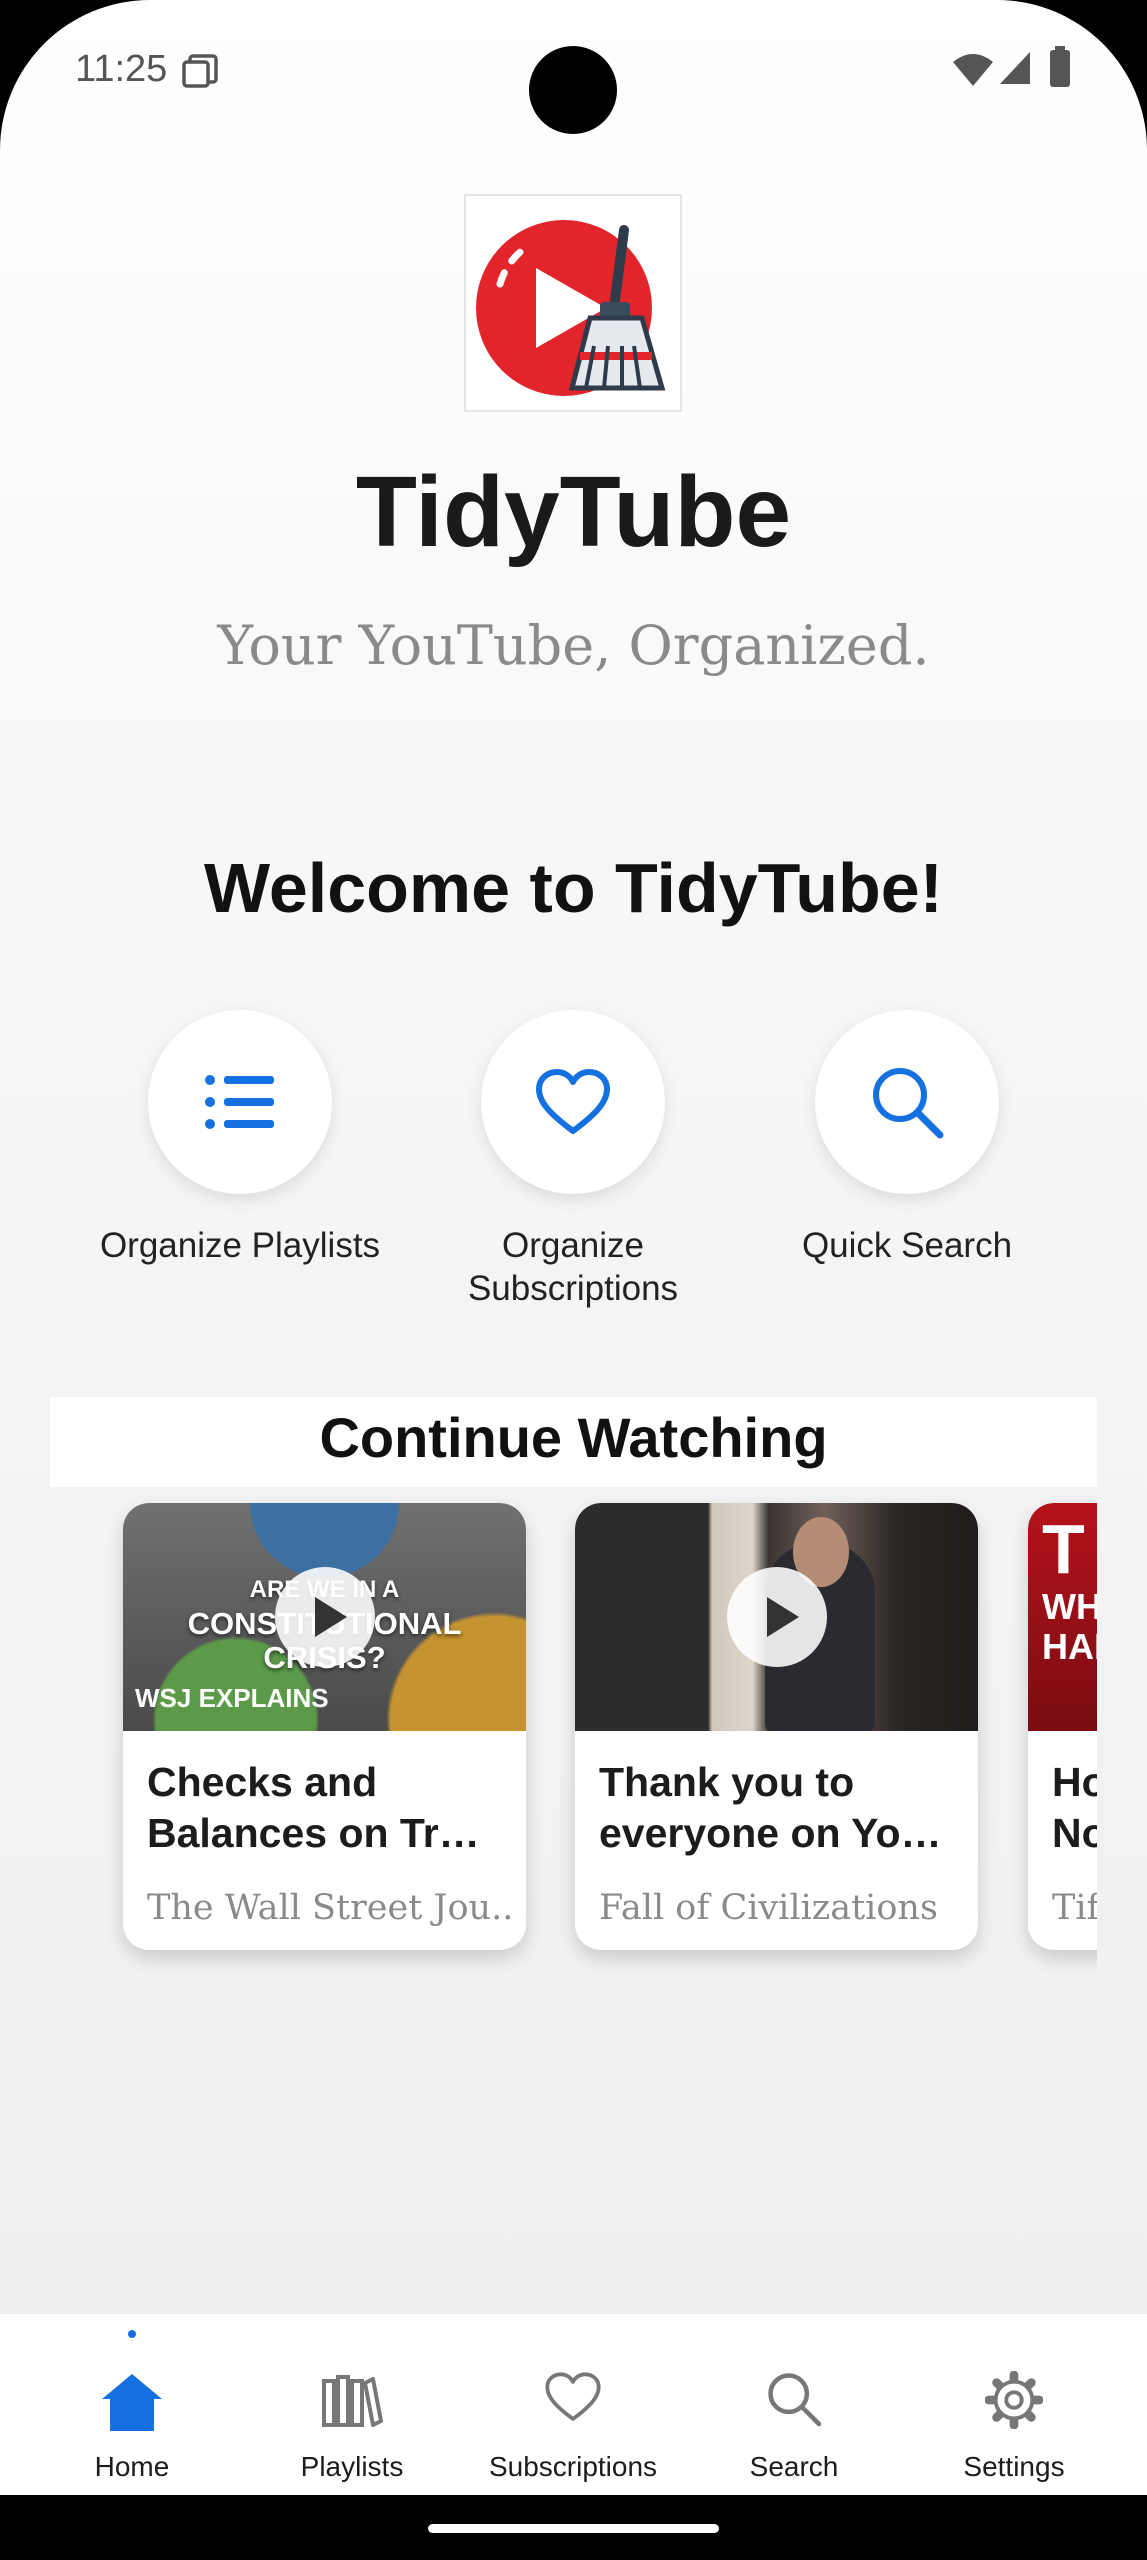 This screenshot has height=2560, width=1147. I want to click on welcome-heading: Welcome to TidyTube!, so click(573, 888).